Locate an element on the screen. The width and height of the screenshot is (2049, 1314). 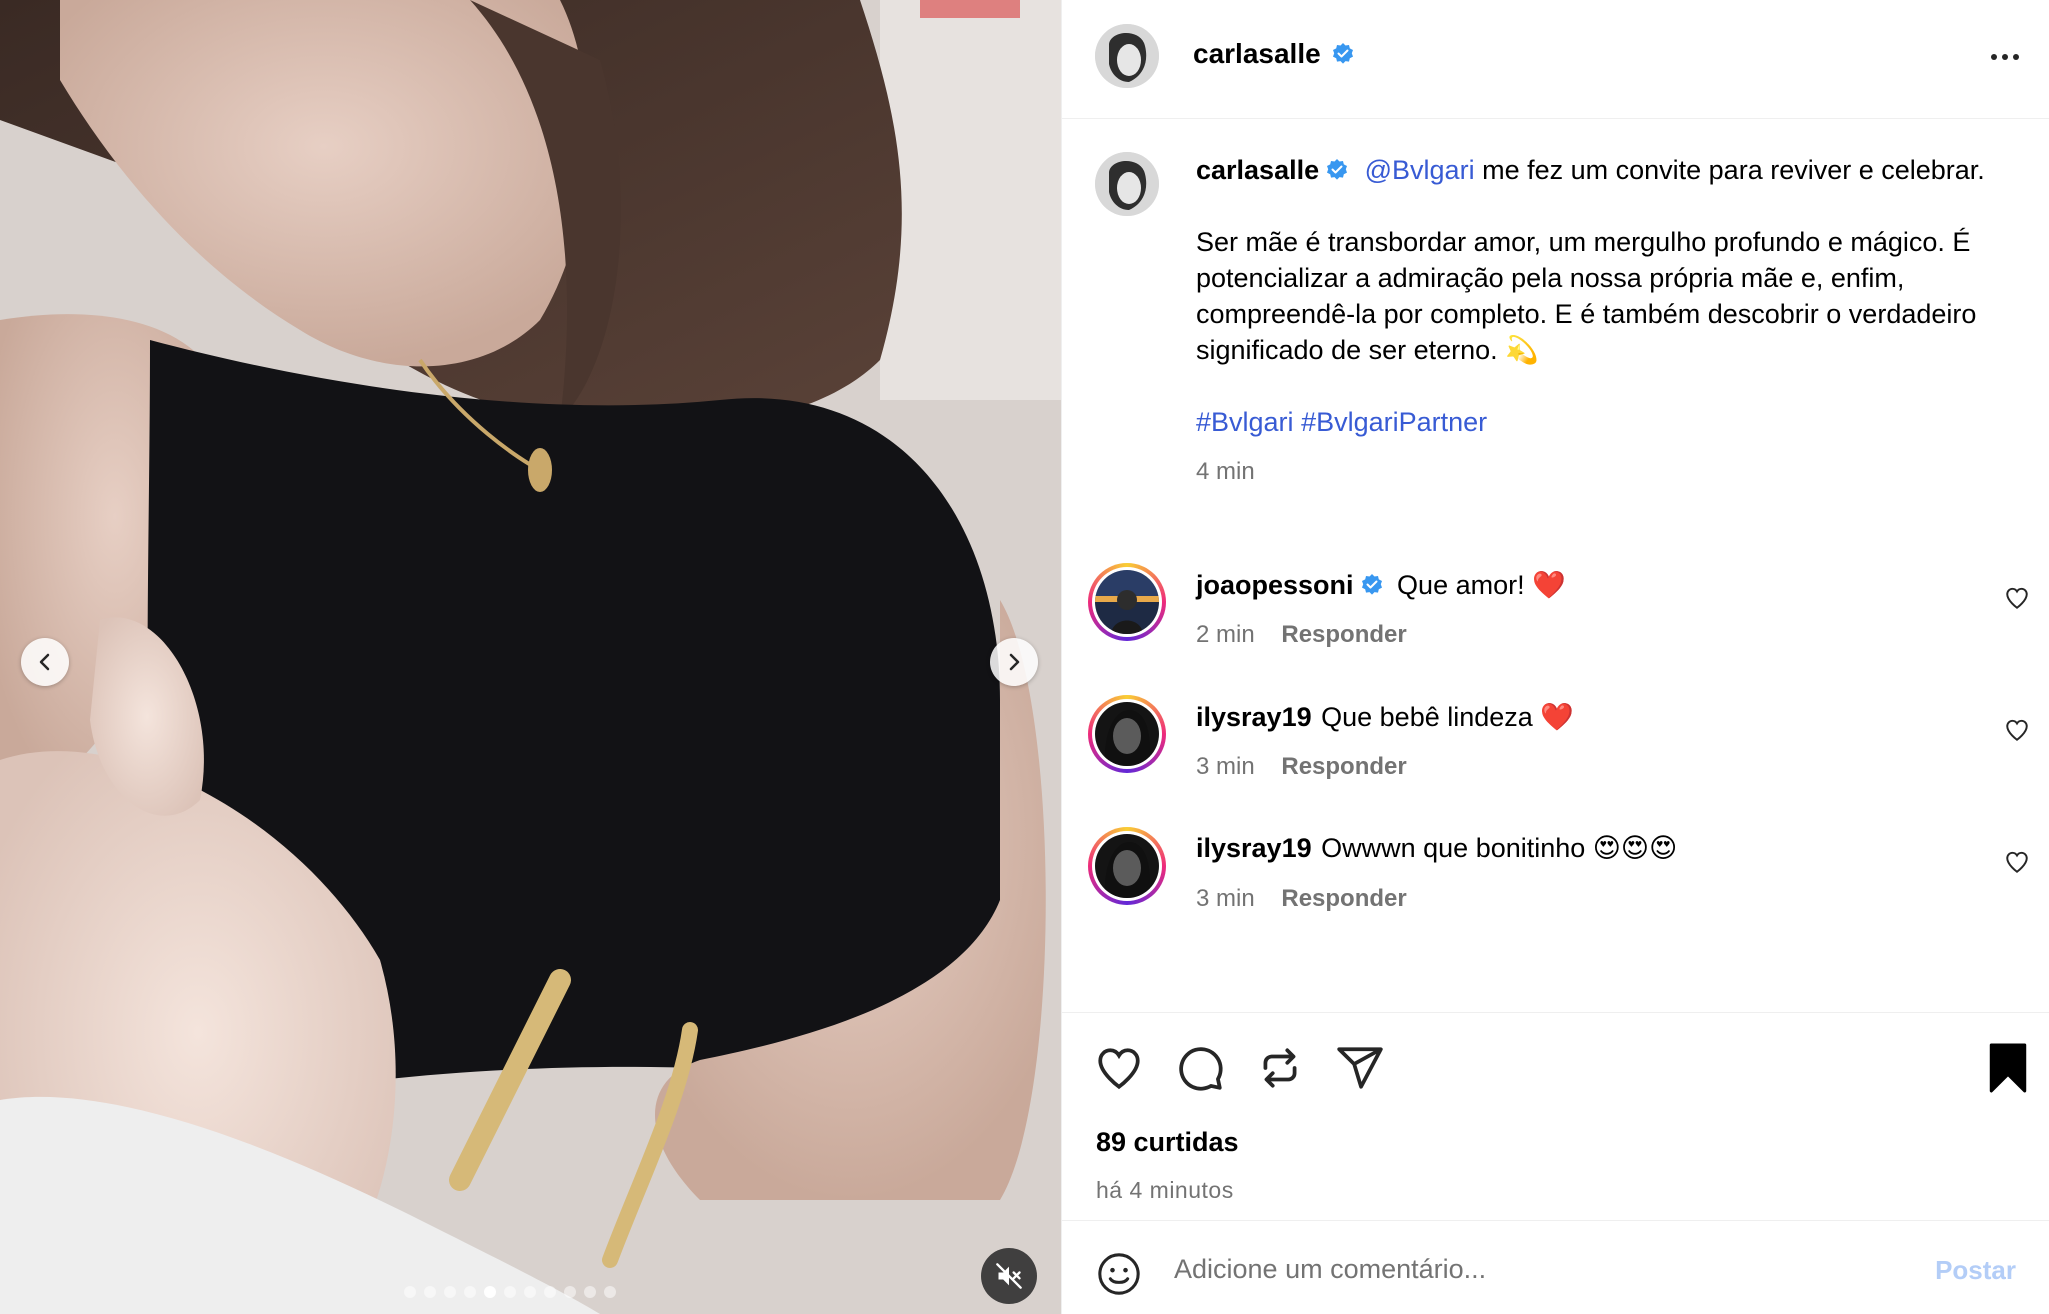
bookmark-icon is located at coordinates (2008, 1068).